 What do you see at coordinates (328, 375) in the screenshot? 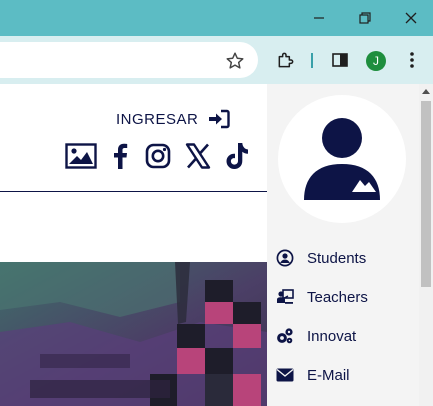
I see `sidebar-item-label: E-Mail` at bounding box center [328, 375].